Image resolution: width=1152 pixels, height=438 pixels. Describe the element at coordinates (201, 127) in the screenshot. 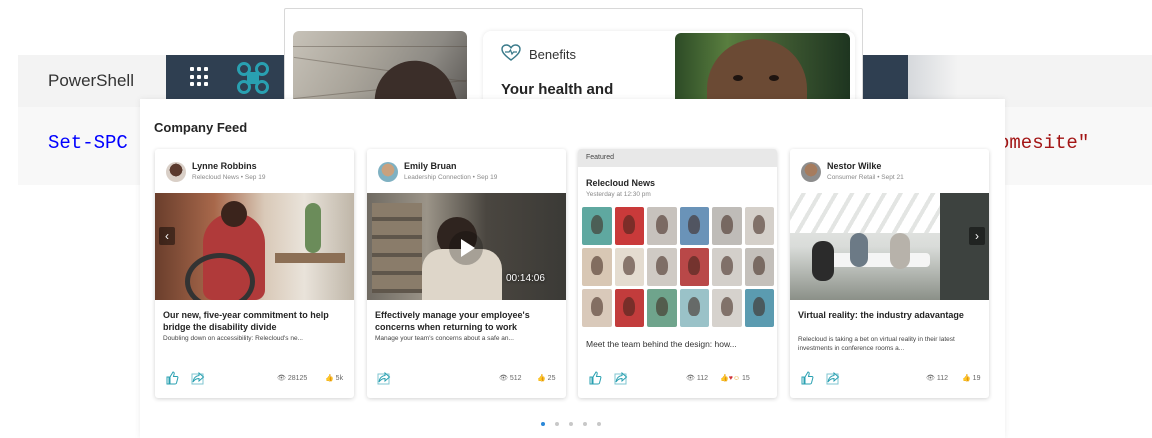

I see `feed-title: Company Feed` at that location.